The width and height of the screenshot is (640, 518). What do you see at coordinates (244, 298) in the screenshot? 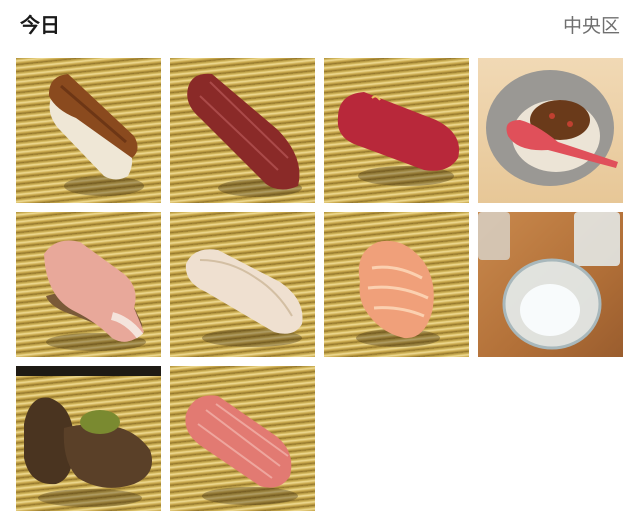
I see `whitefish-nigiri-image` at bounding box center [244, 298].